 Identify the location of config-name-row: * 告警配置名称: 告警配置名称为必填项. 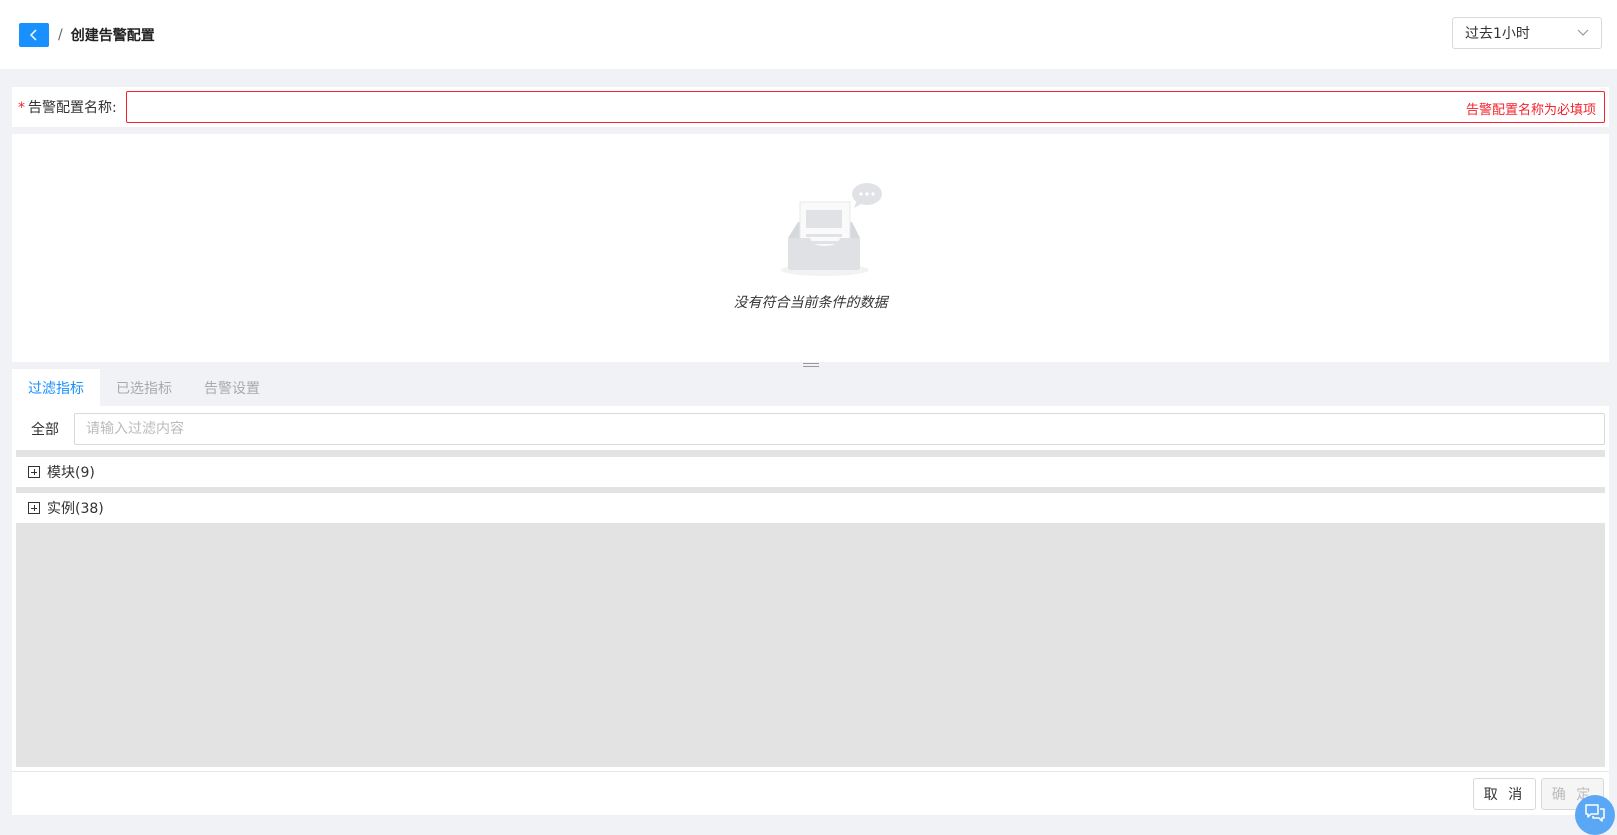
(810, 107).